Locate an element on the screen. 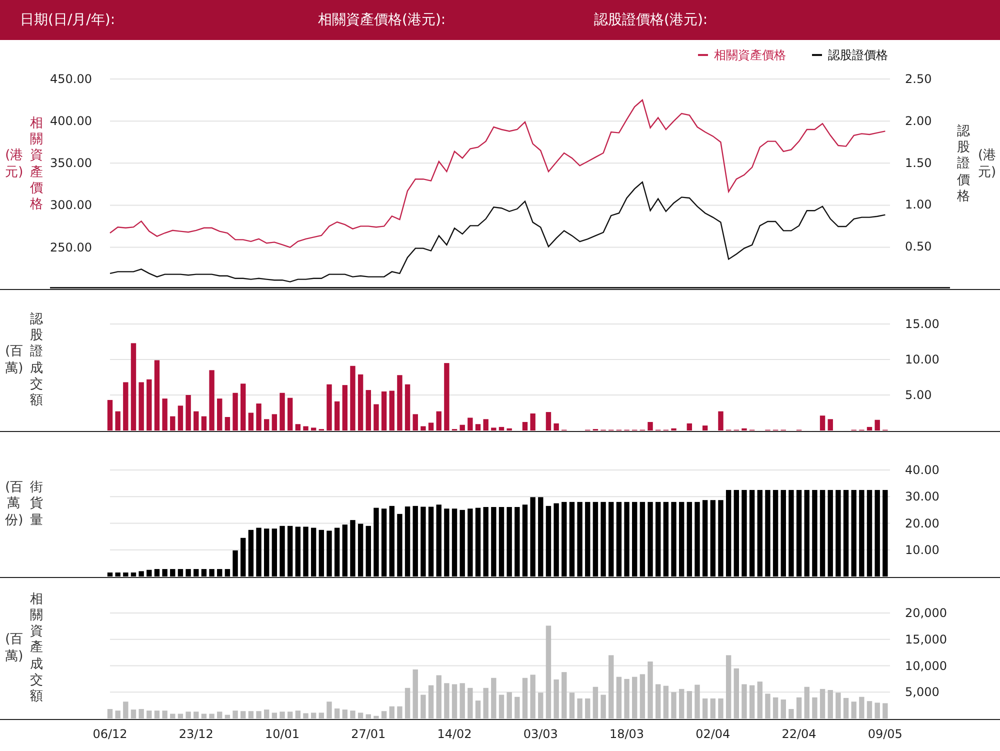 The height and width of the screenshot is (751, 1000). axis-tick-label: 5.00 is located at coordinates (918, 395).